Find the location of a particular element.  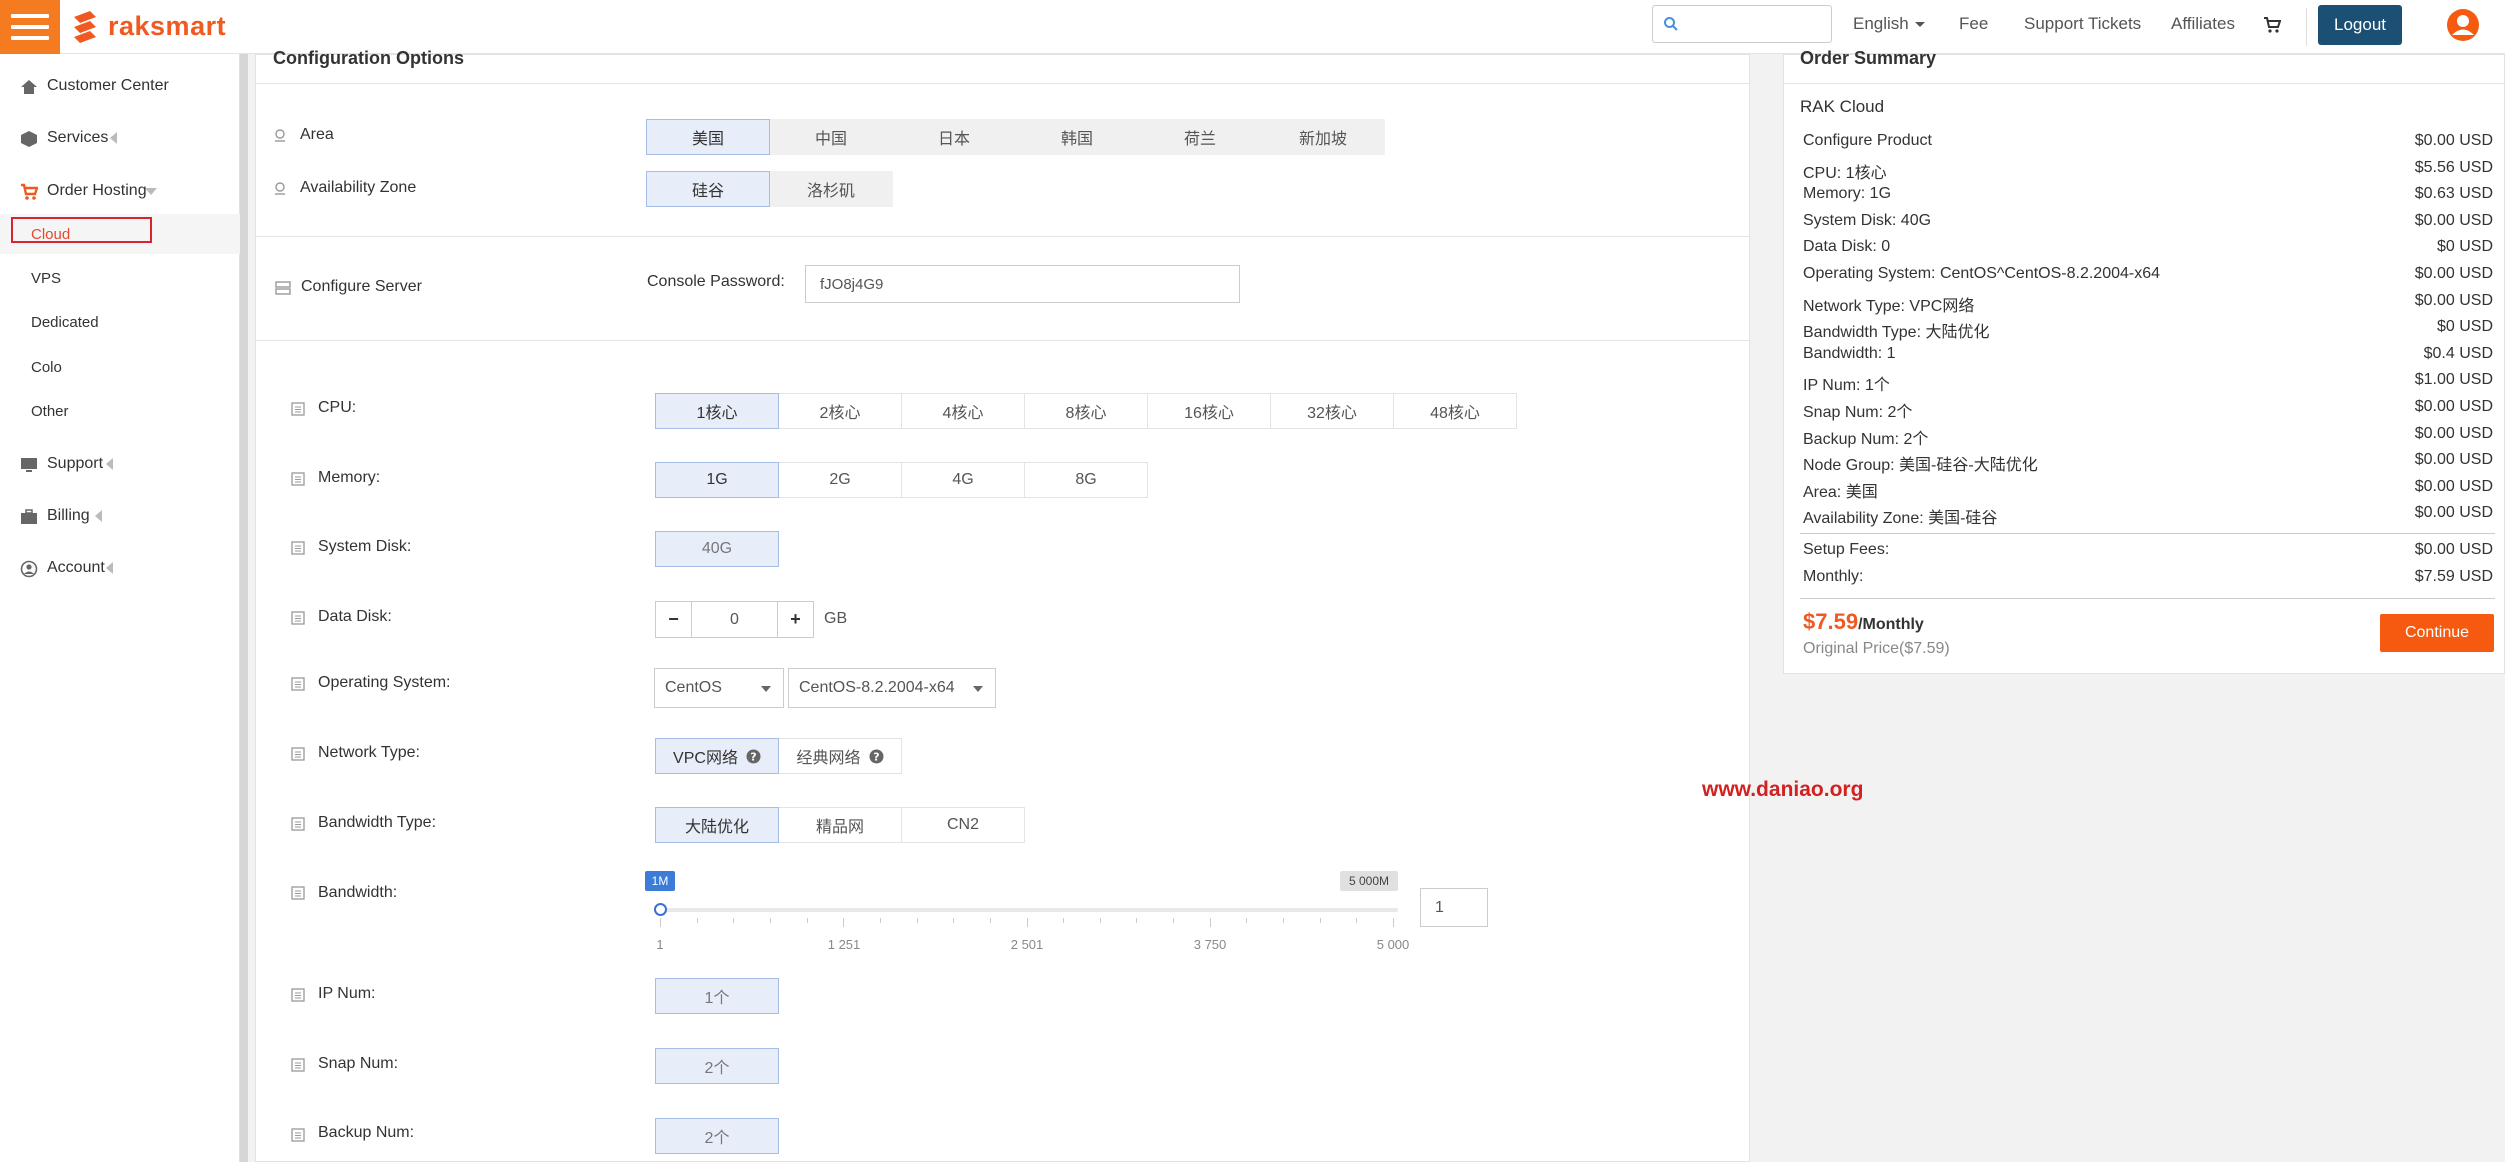

divider is located at coordinates (1002, 236).